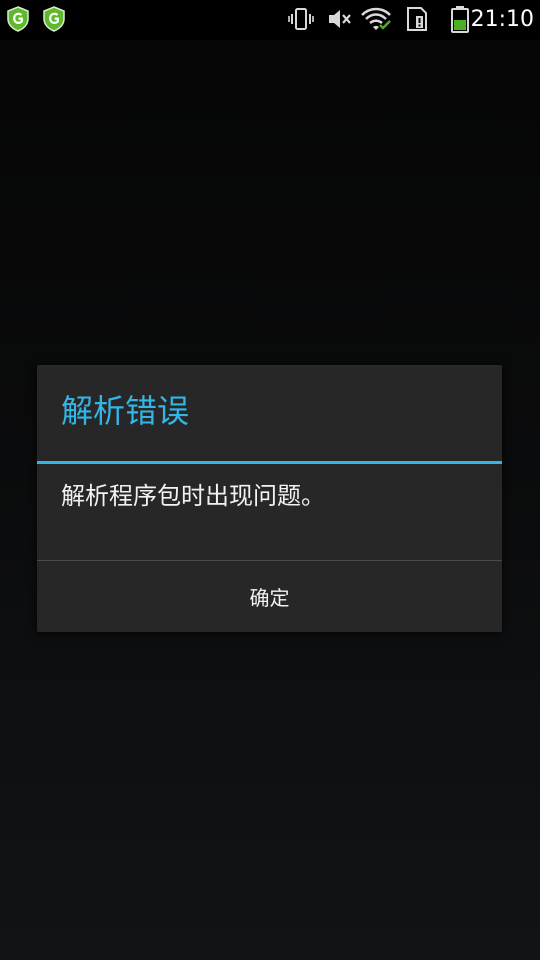 This screenshot has width=540, height=960. I want to click on wifi-icon, so click(376, 18).